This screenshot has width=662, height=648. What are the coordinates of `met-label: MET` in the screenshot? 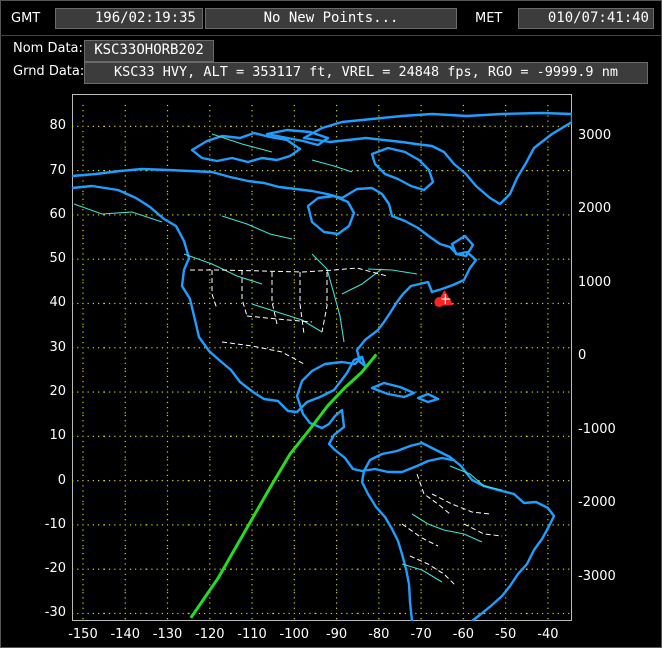 It's located at (489, 18).